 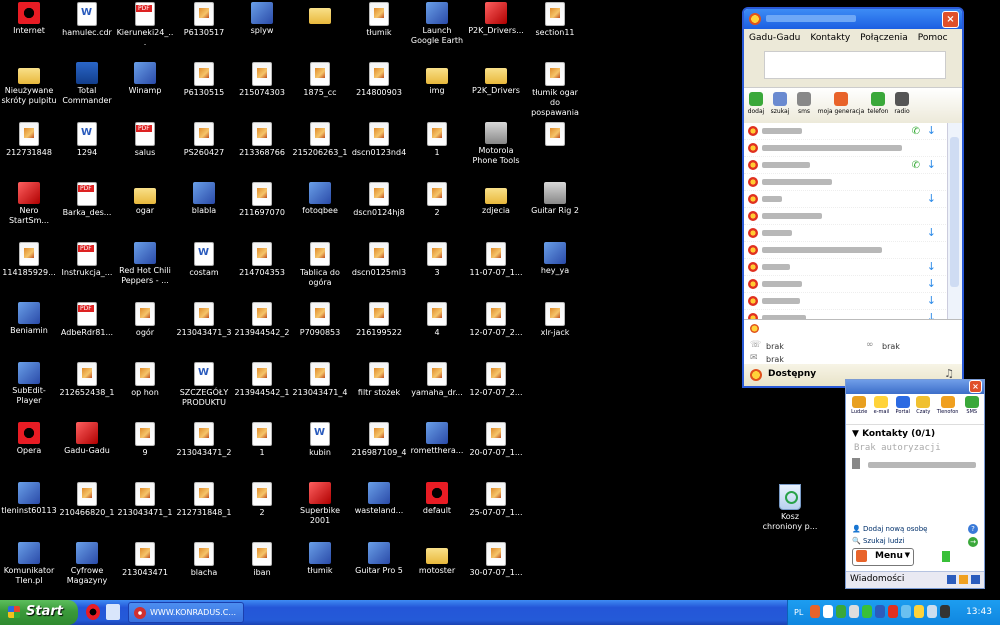 I want to click on desktop-icon: 215206263_1, so click(x=320, y=140).